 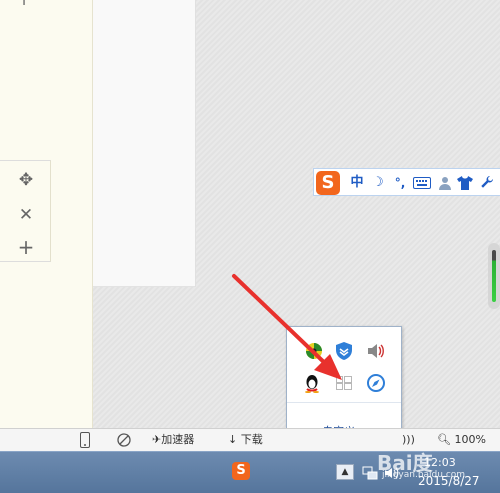 I want to click on download-button: ↓ 下载, so click(x=245, y=440).